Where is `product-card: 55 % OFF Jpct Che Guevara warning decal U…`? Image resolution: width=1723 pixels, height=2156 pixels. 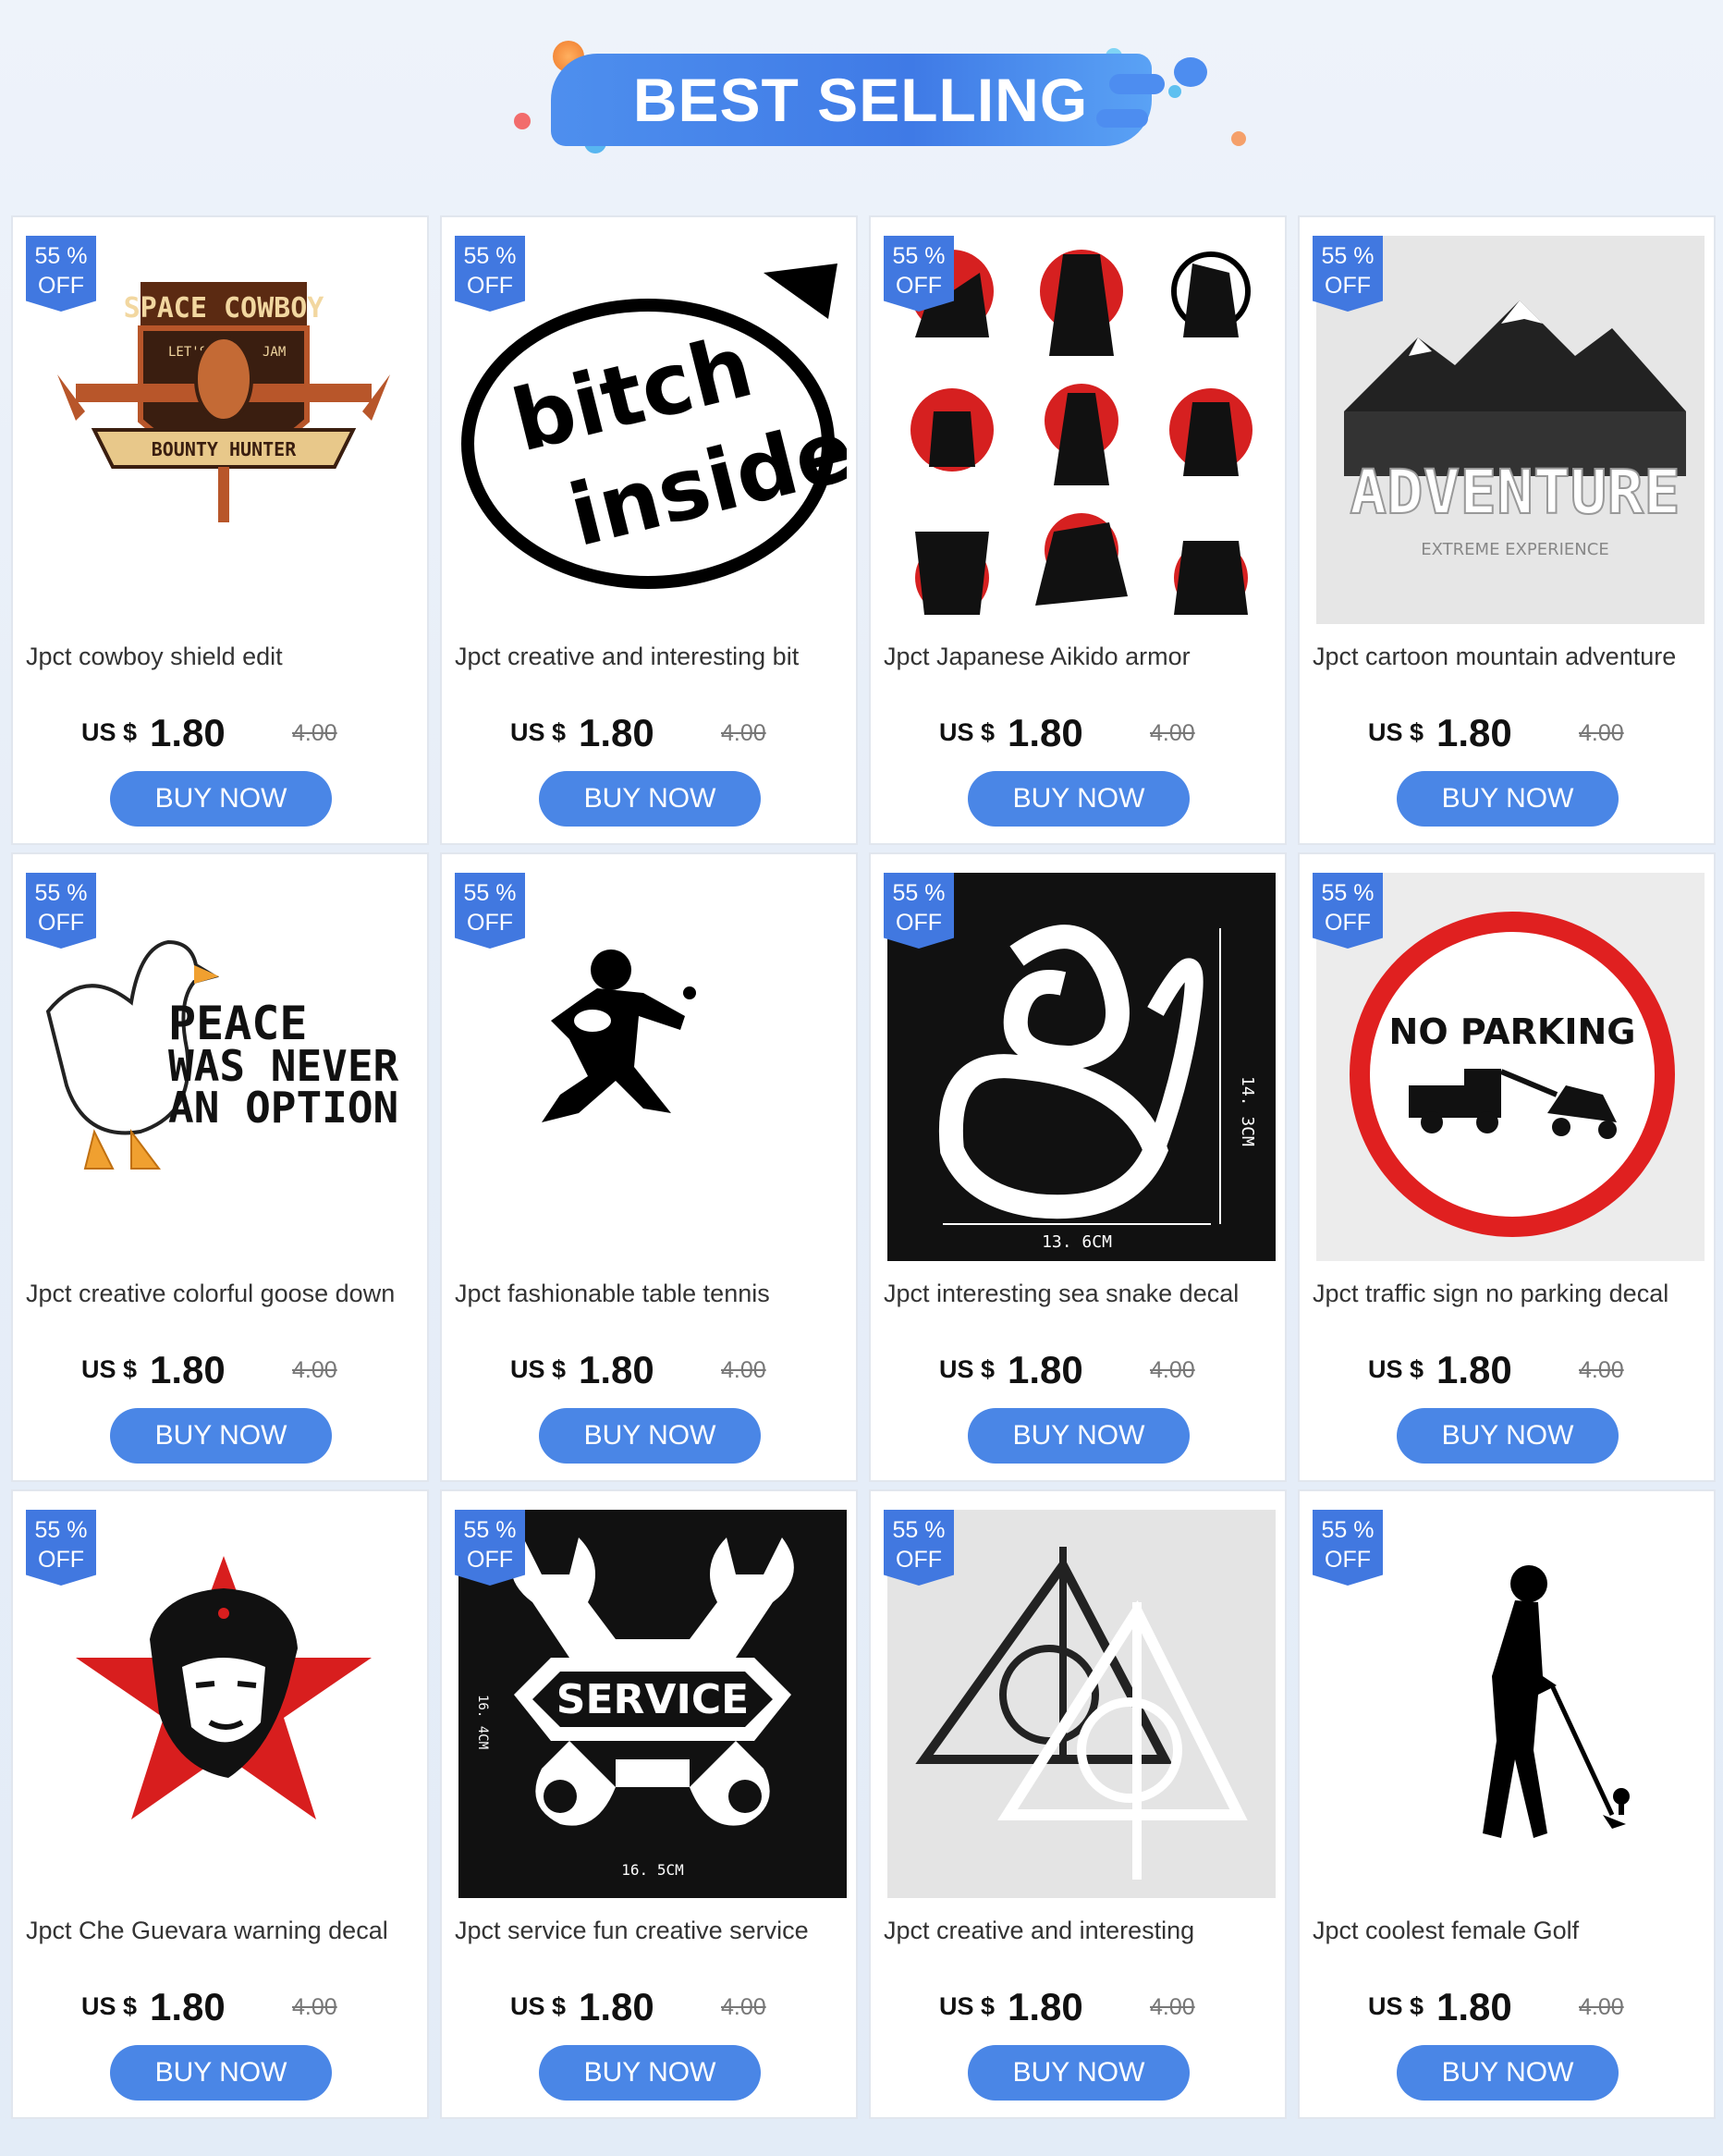
product-card: 55 % OFF Jpct Che Guevara warning decal U… is located at coordinates (220, 1804).